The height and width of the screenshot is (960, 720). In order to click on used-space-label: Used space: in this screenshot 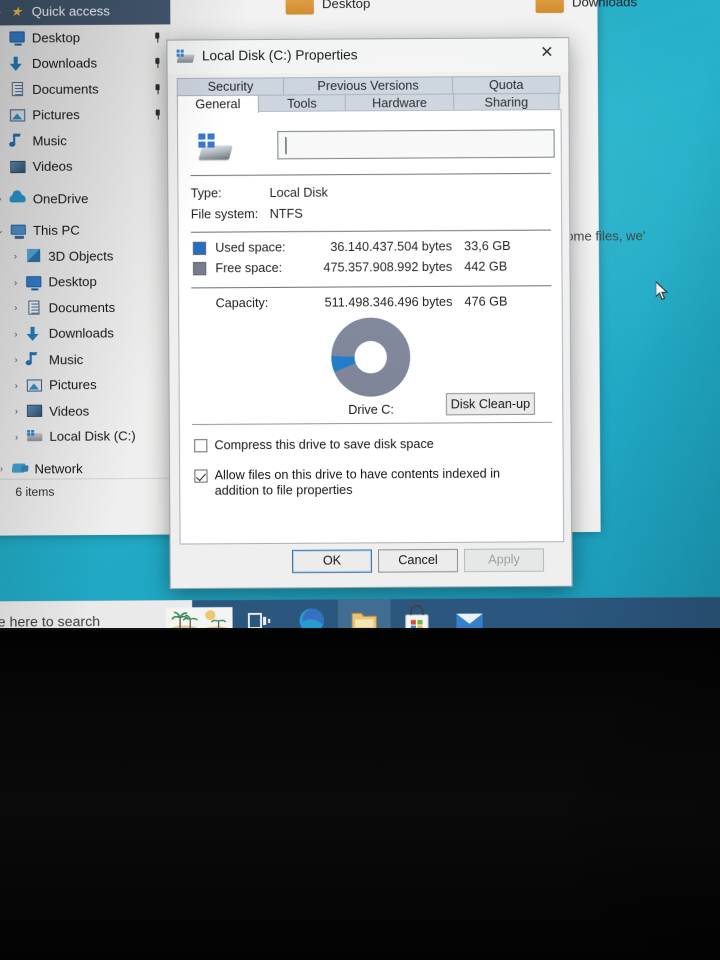, I will do `click(250, 247)`.